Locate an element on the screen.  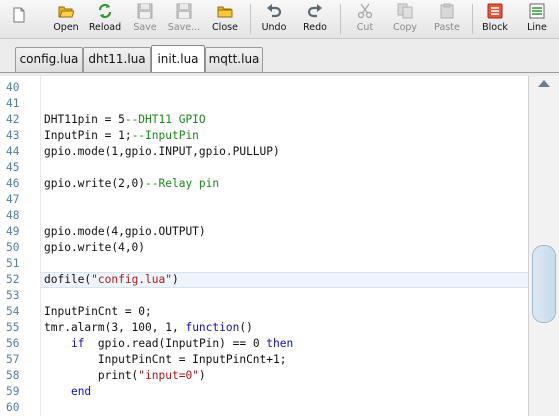
line-number: 54 is located at coordinates (13, 311).